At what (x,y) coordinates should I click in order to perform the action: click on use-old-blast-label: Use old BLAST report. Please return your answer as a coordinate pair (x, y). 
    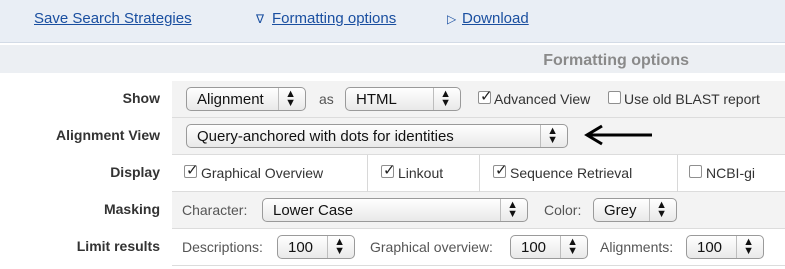
    Looking at the image, I should click on (692, 99).